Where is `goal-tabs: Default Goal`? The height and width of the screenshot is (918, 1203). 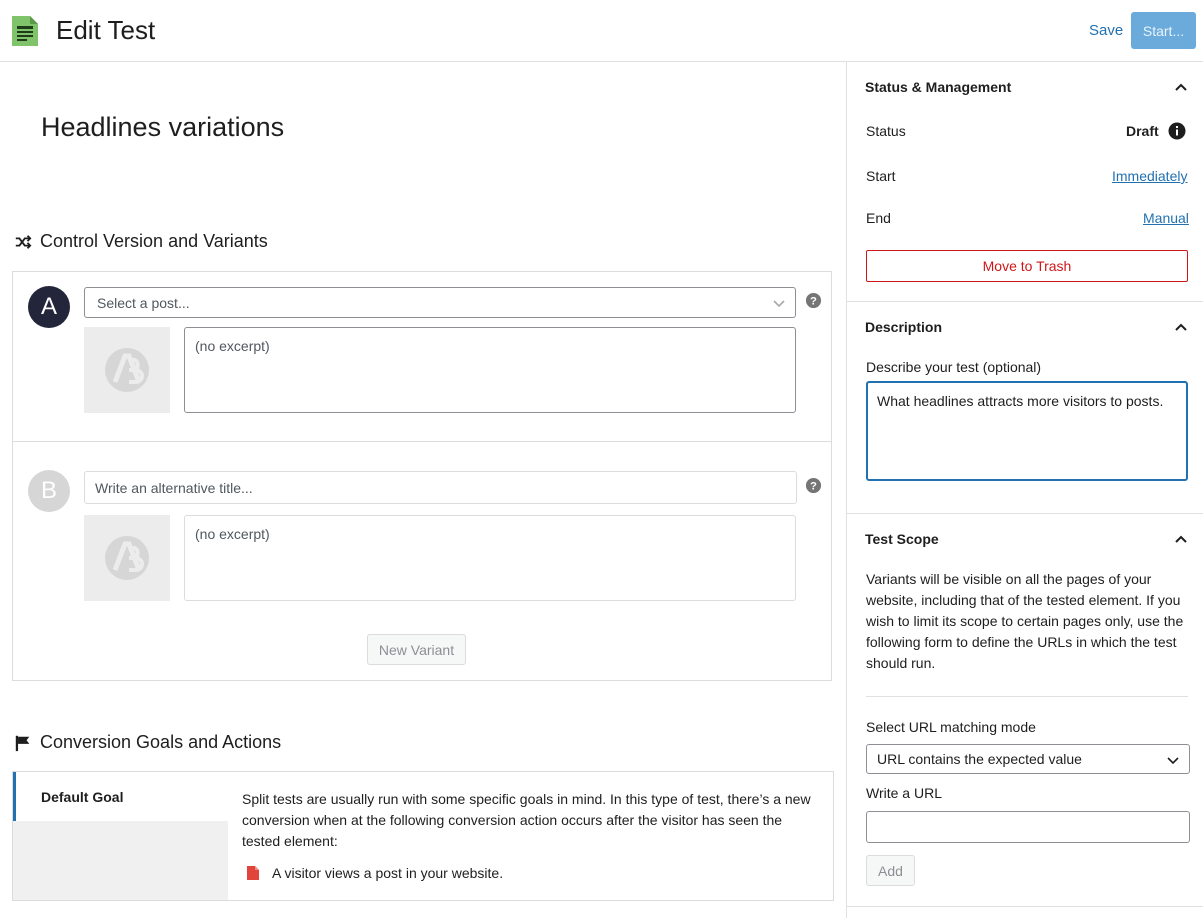 goal-tabs: Default Goal is located at coordinates (120, 836).